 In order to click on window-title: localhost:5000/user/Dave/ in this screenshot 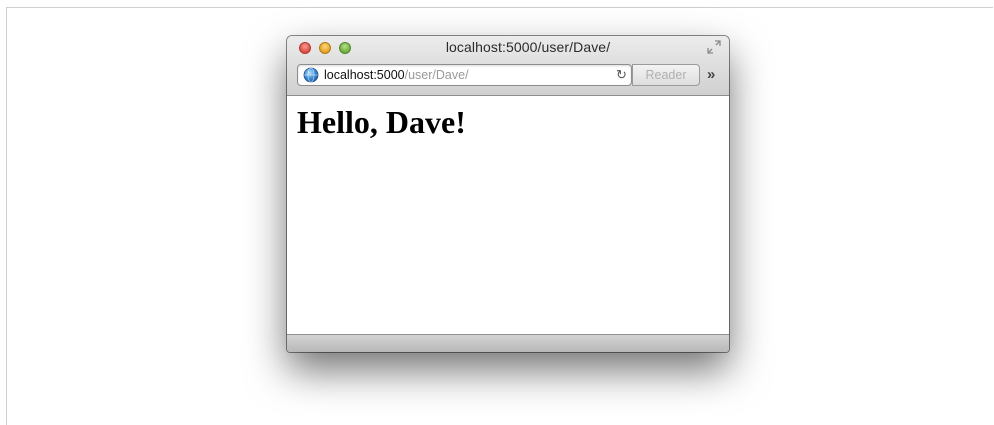, I will do `click(528, 47)`.